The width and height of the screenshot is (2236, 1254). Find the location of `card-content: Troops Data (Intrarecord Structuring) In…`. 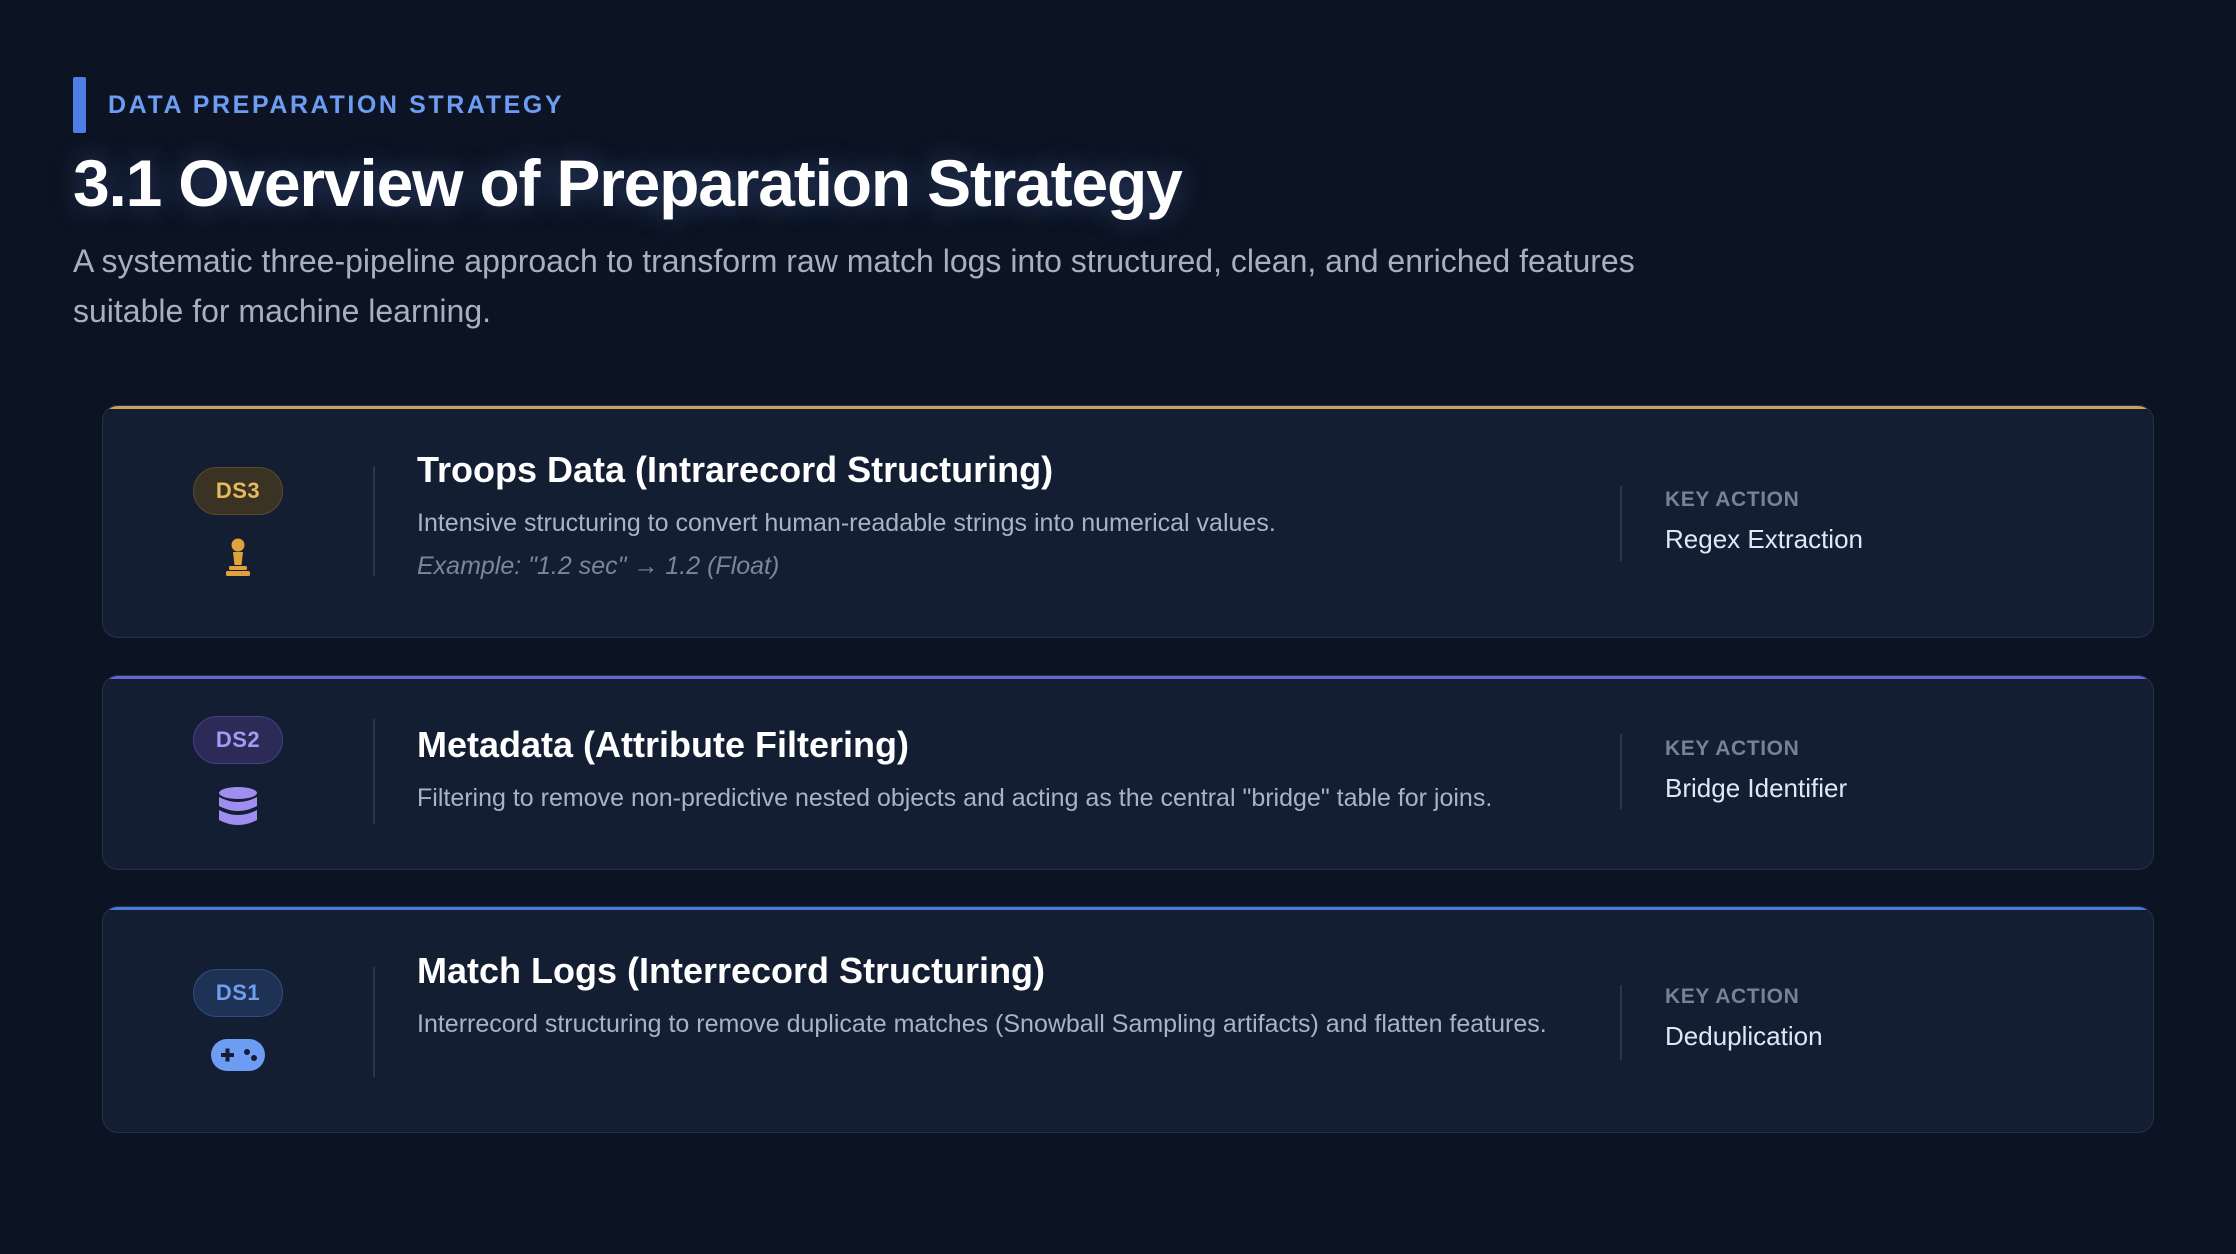

card-content: Troops Data (Intrarecord Structuring) In… is located at coordinates (1062, 515).